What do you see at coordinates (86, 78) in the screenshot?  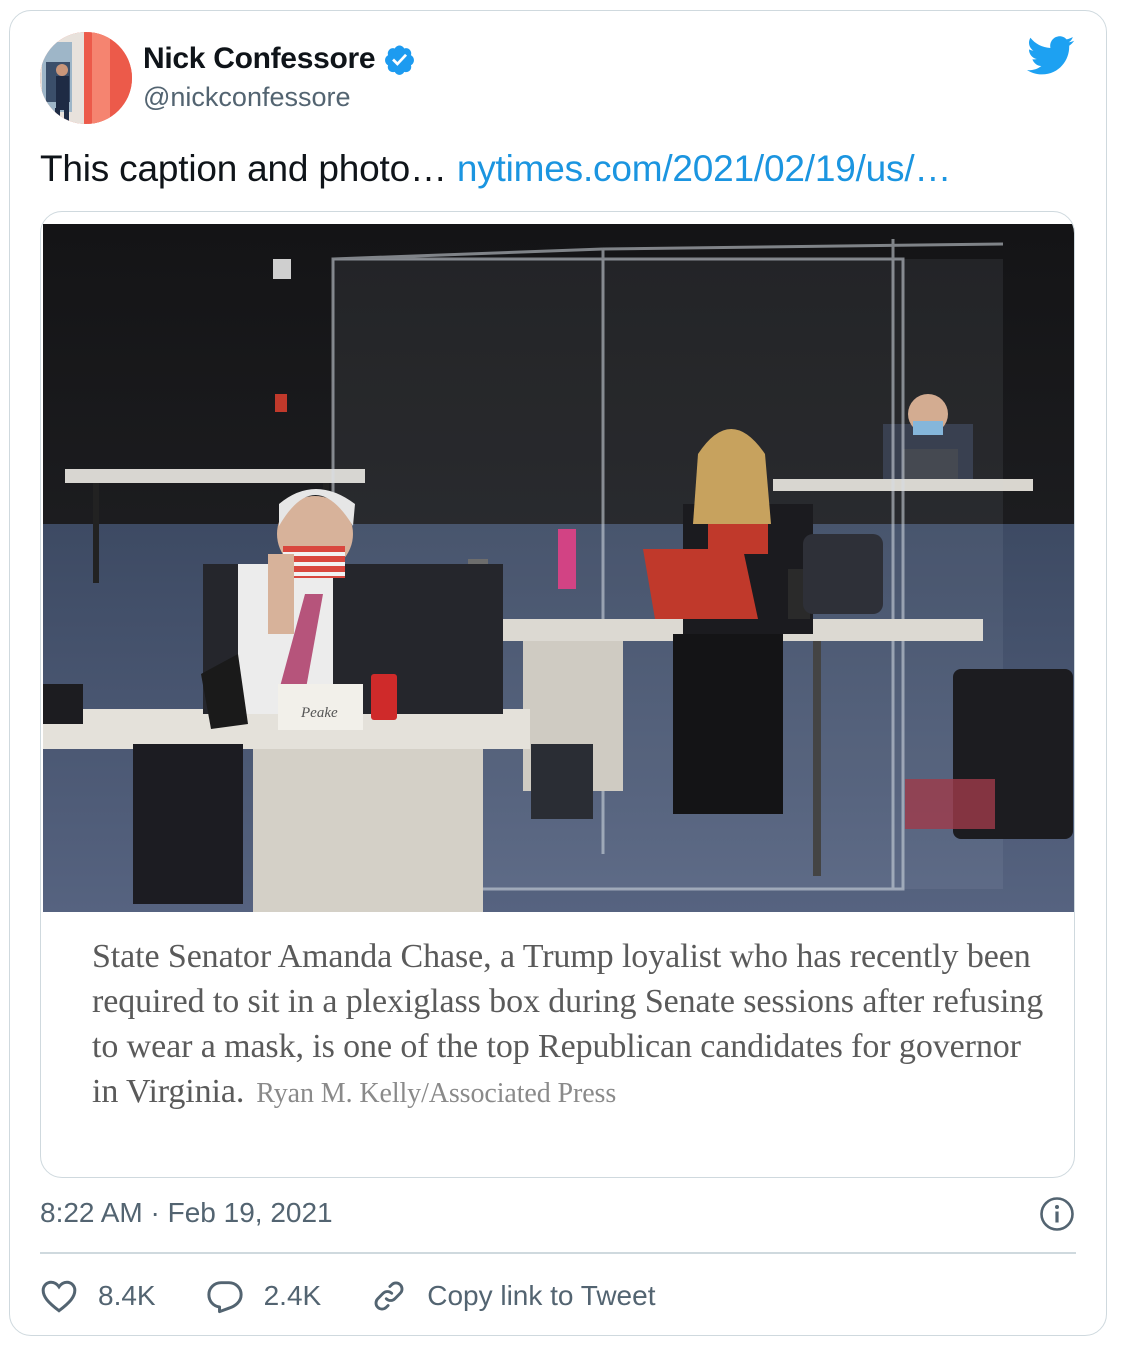 I see `avatar` at bounding box center [86, 78].